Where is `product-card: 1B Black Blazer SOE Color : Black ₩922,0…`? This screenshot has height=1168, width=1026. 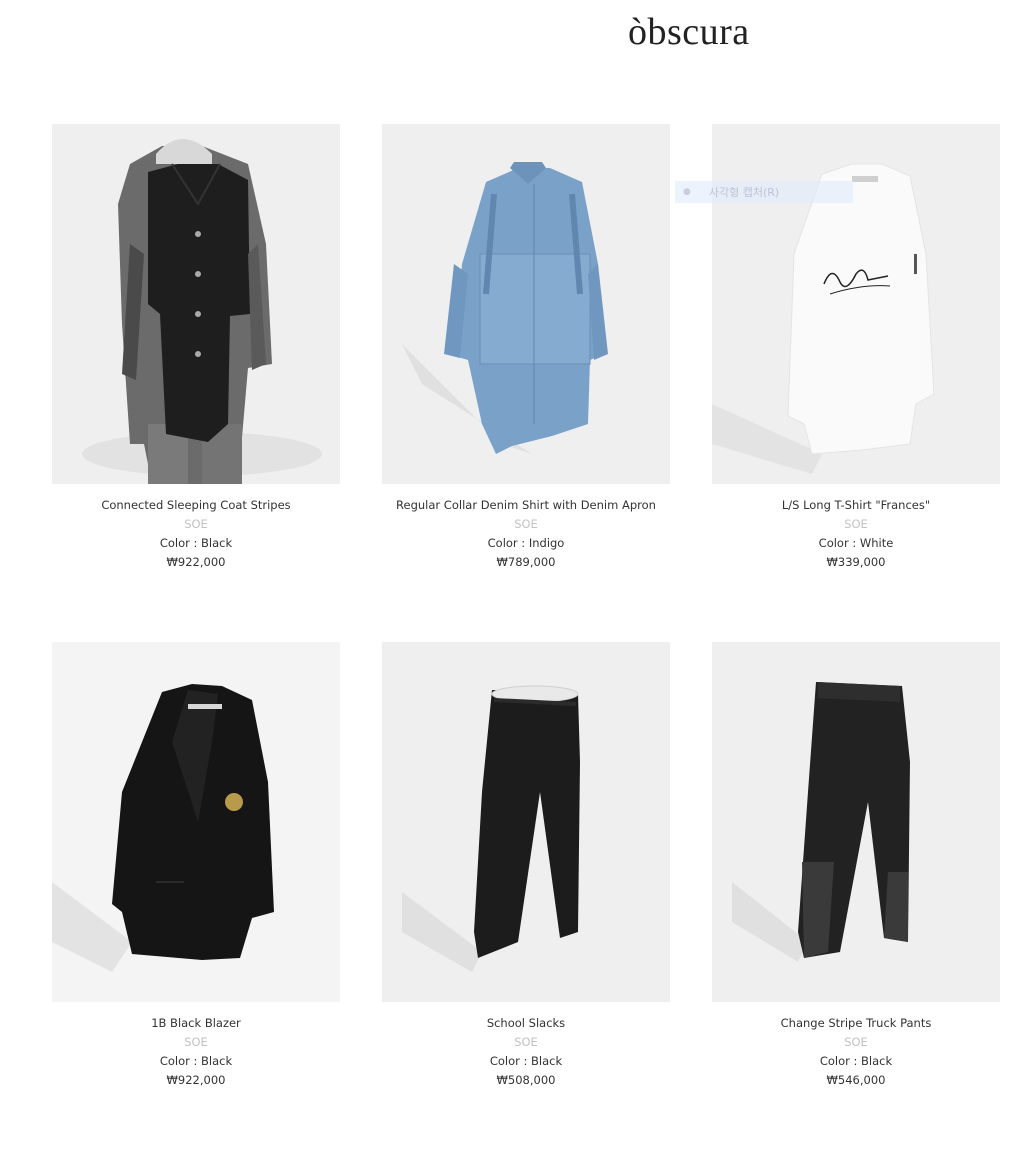 product-card: 1B Black Blazer SOE Color : Black ₩922,0… is located at coordinates (196, 866).